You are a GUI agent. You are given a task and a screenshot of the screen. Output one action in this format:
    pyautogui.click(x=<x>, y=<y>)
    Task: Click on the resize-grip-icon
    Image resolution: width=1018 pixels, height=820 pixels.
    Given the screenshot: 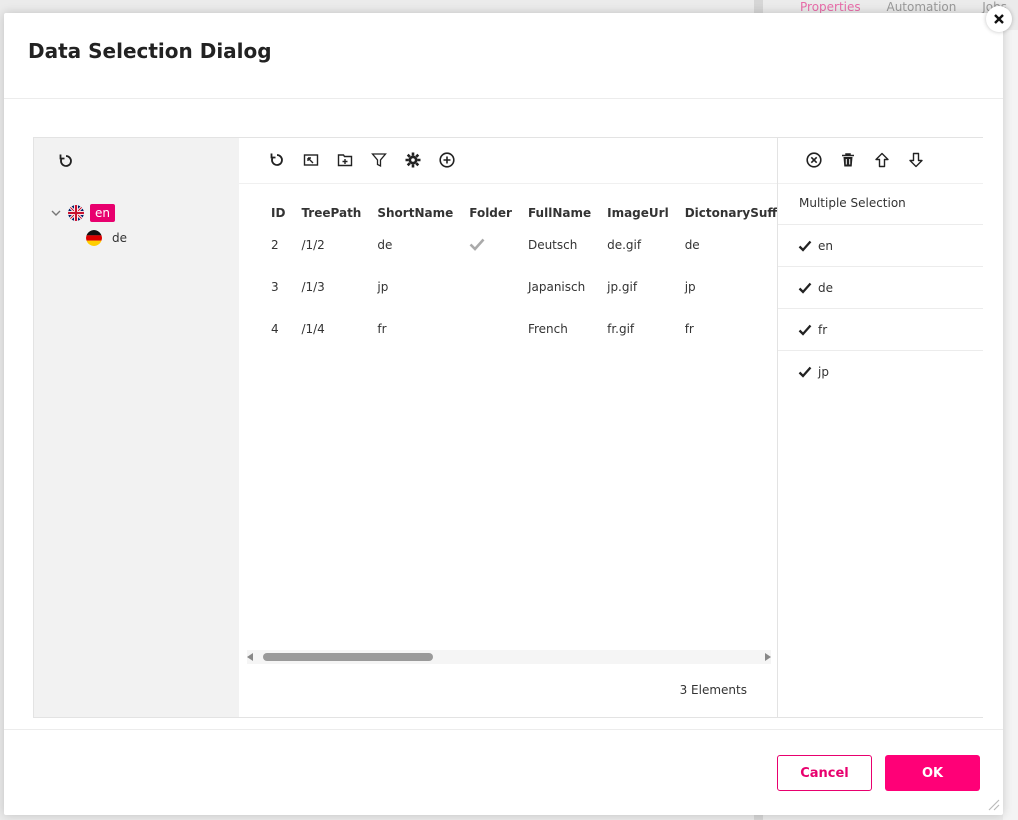 What is the action you would take?
    pyautogui.click(x=993, y=804)
    